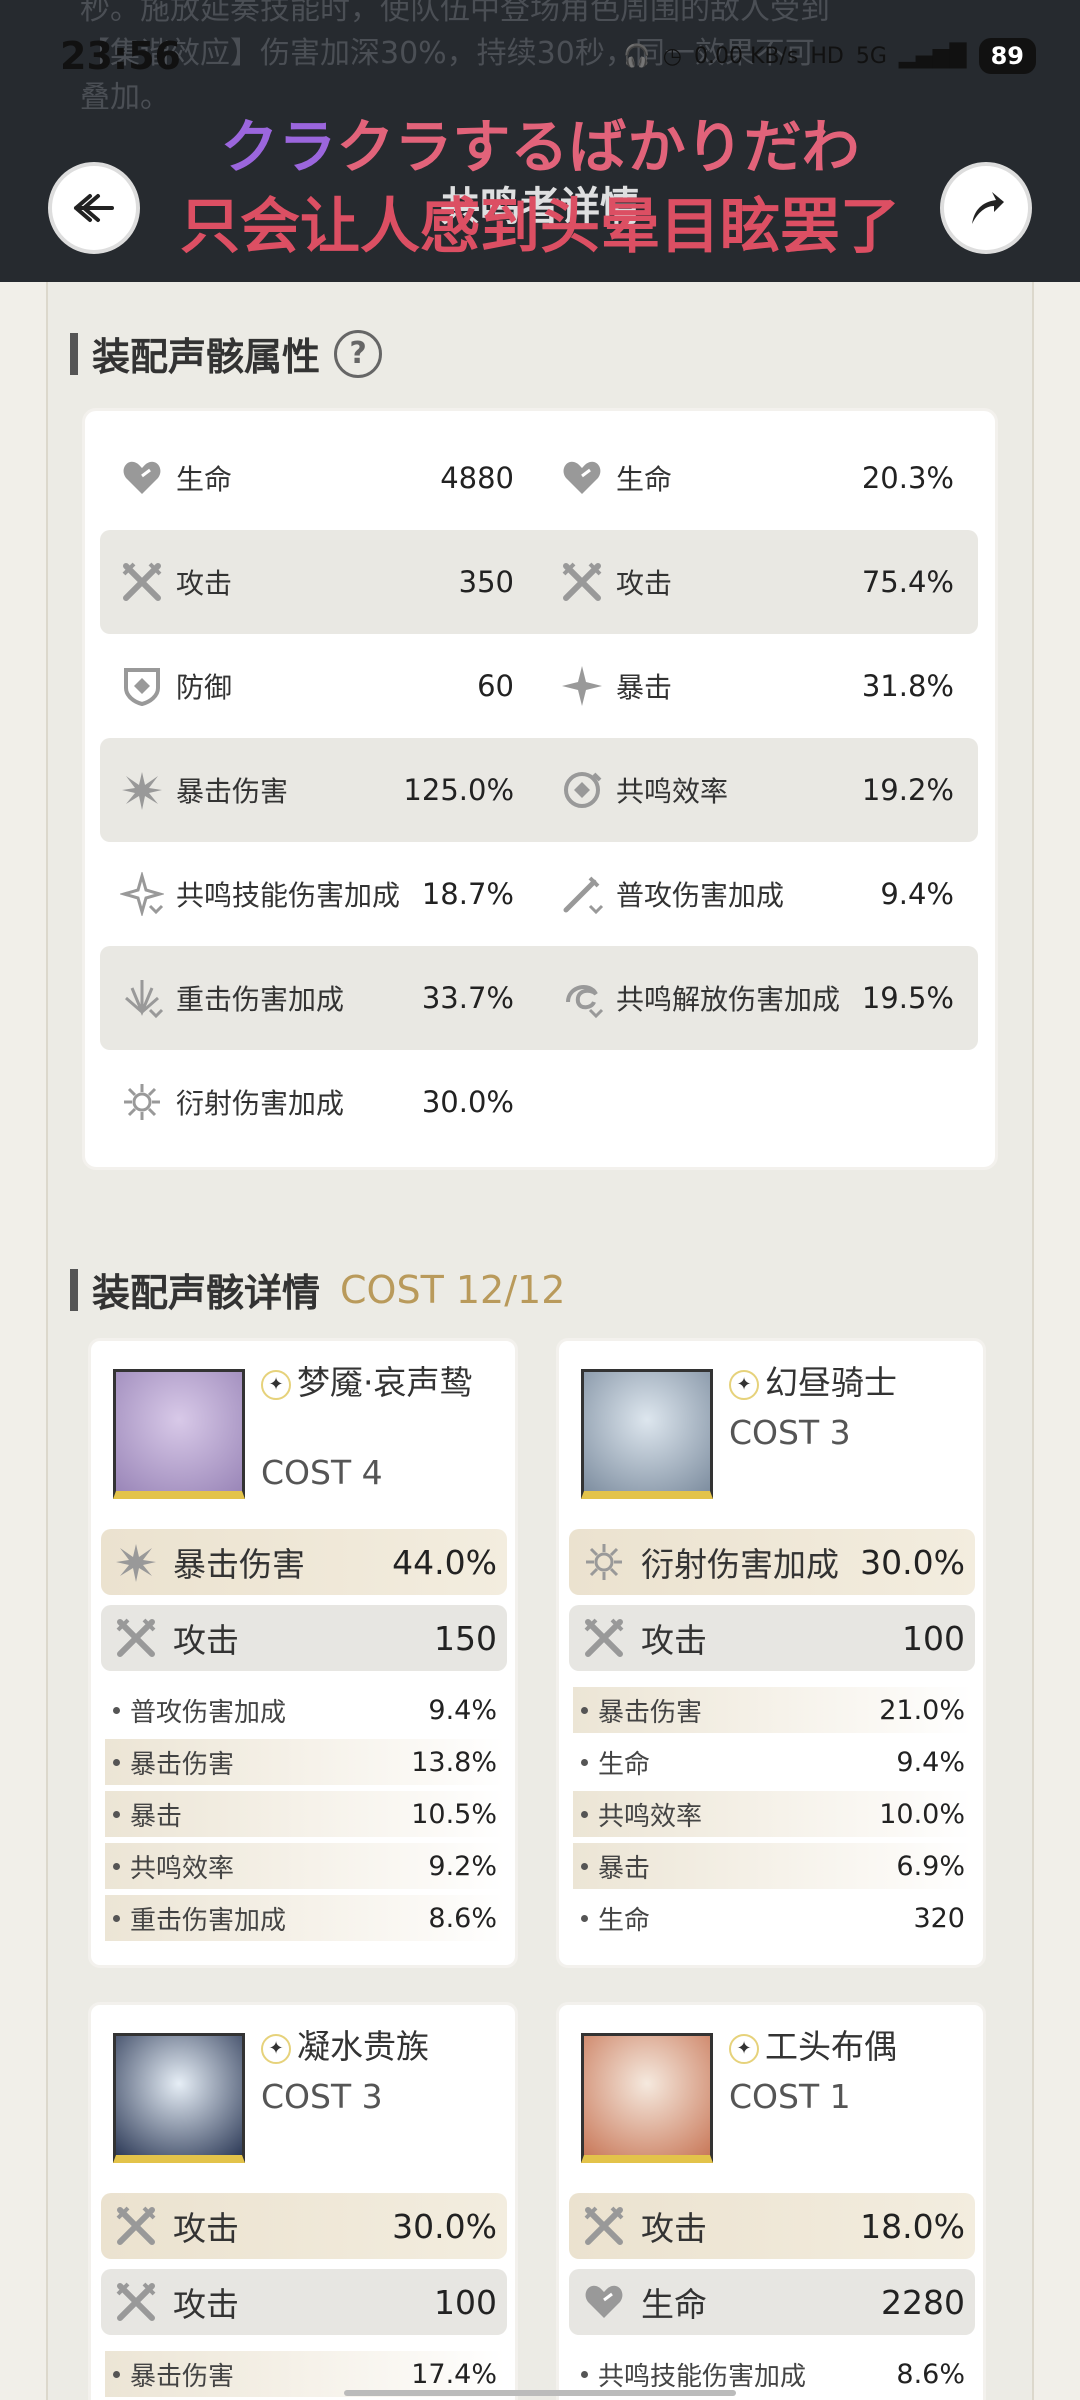 Image resolution: width=1080 pixels, height=2400 pixels. What do you see at coordinates (467, 998) in the screenshot?
I see `attribute-value: 33.7%` at bounding box center [467, 998].